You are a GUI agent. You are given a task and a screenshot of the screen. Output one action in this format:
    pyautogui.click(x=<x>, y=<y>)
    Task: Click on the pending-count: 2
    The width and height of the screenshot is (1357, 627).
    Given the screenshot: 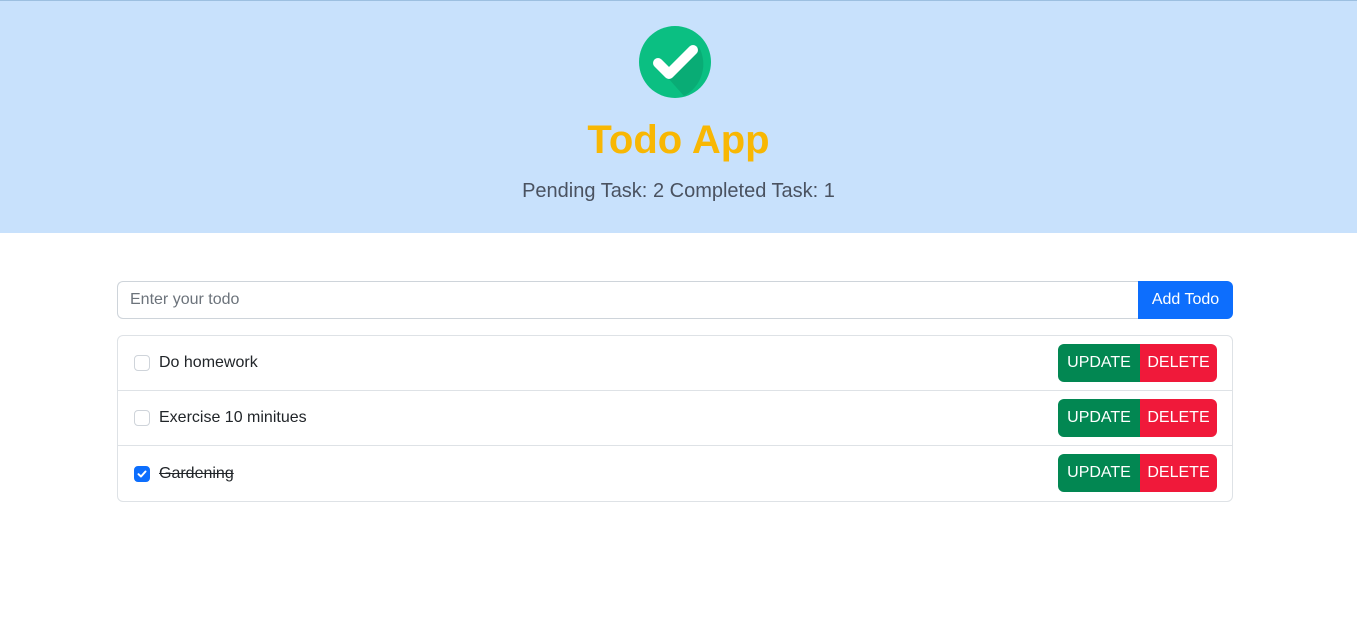 What is the action you would take?
    pyautogui.click(x=658, y=191)
    